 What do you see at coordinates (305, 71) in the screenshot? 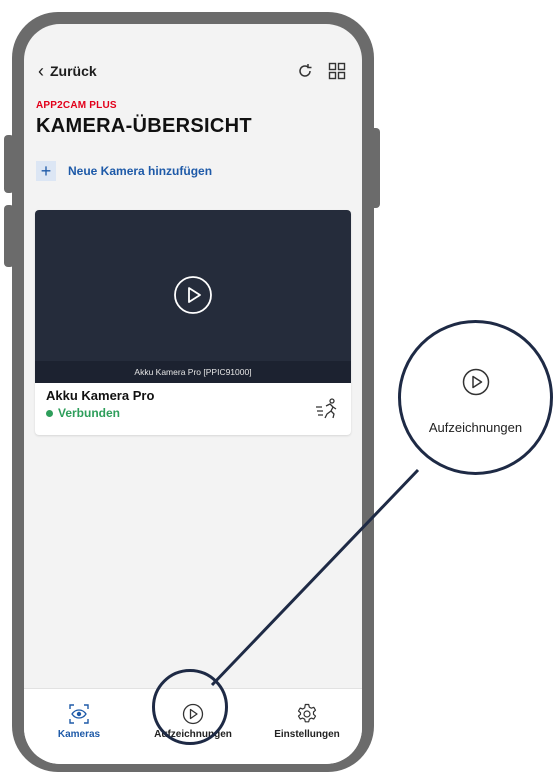
I see `refresh-icon` at bounding box center [305, 71].